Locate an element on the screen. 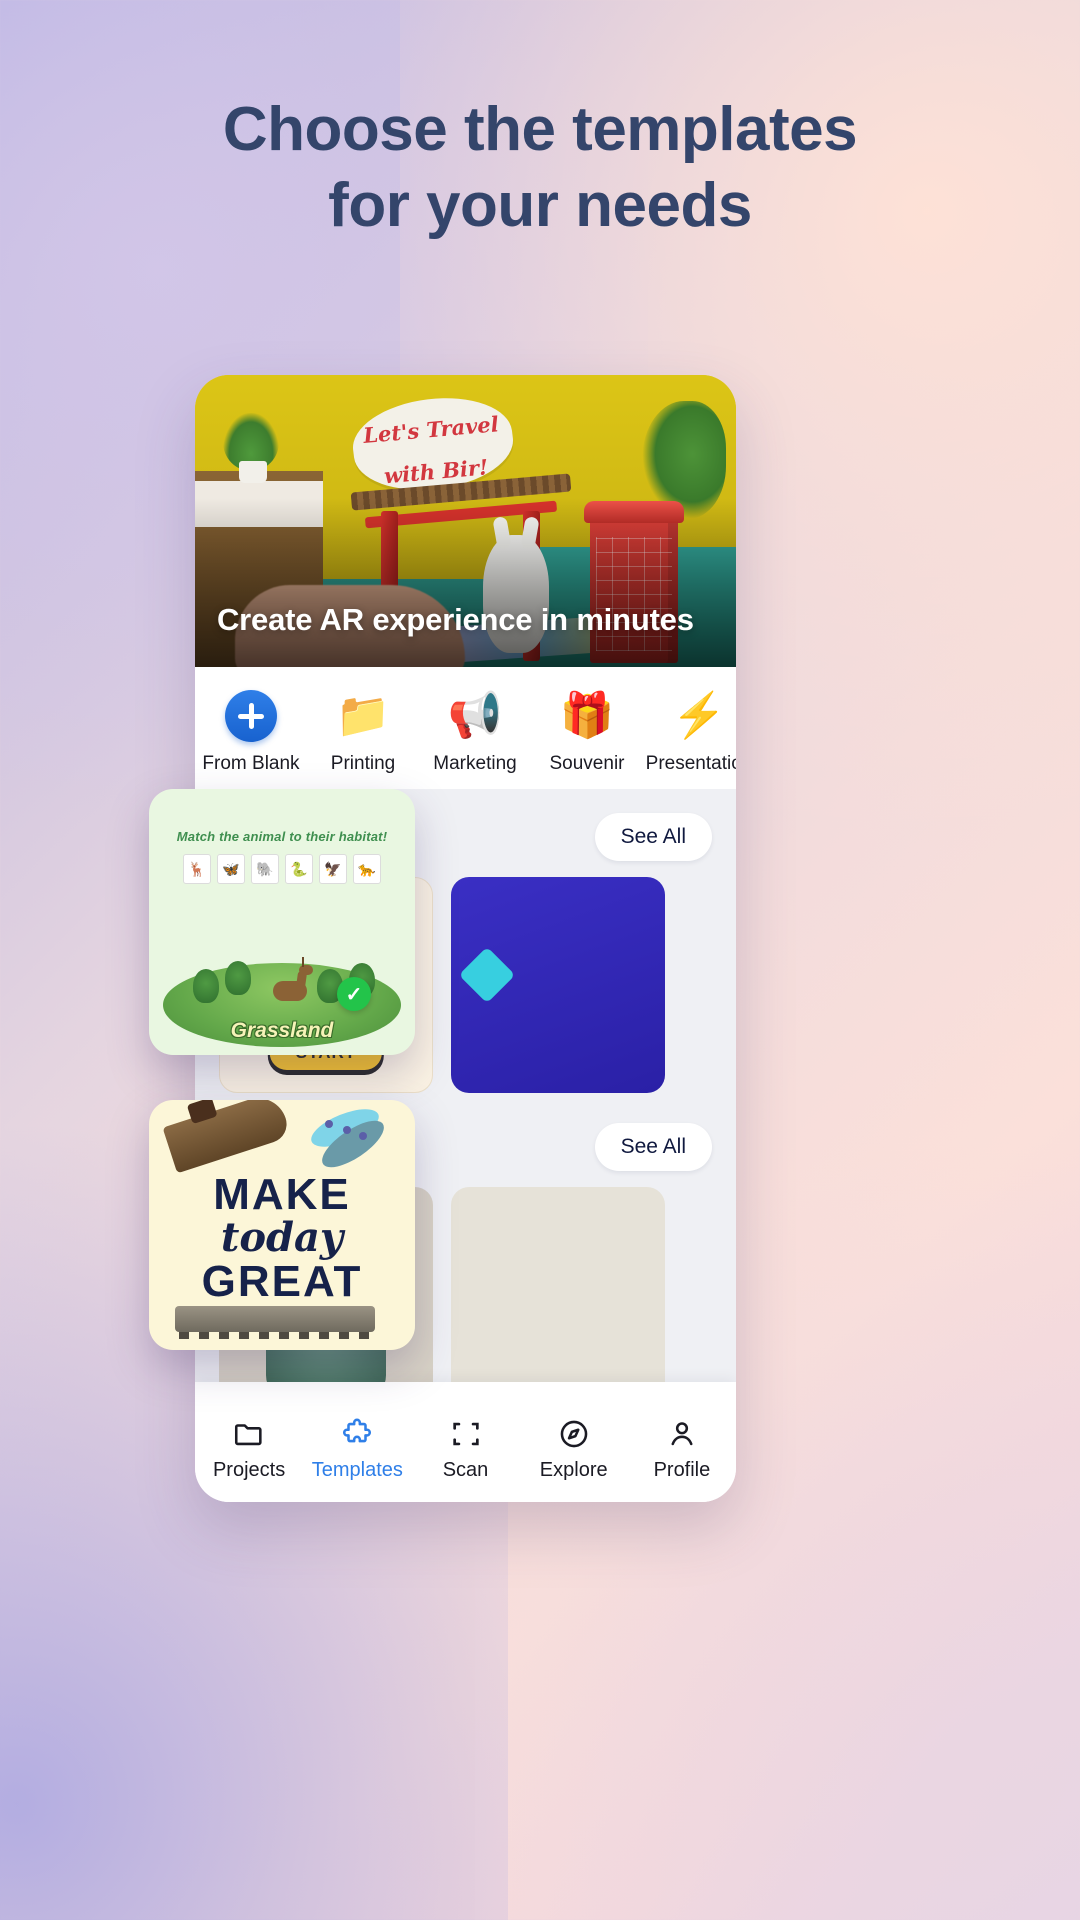 The width and height of the screenshot is (1080, 1920). plant-pot is located at coordinates (253, 472).